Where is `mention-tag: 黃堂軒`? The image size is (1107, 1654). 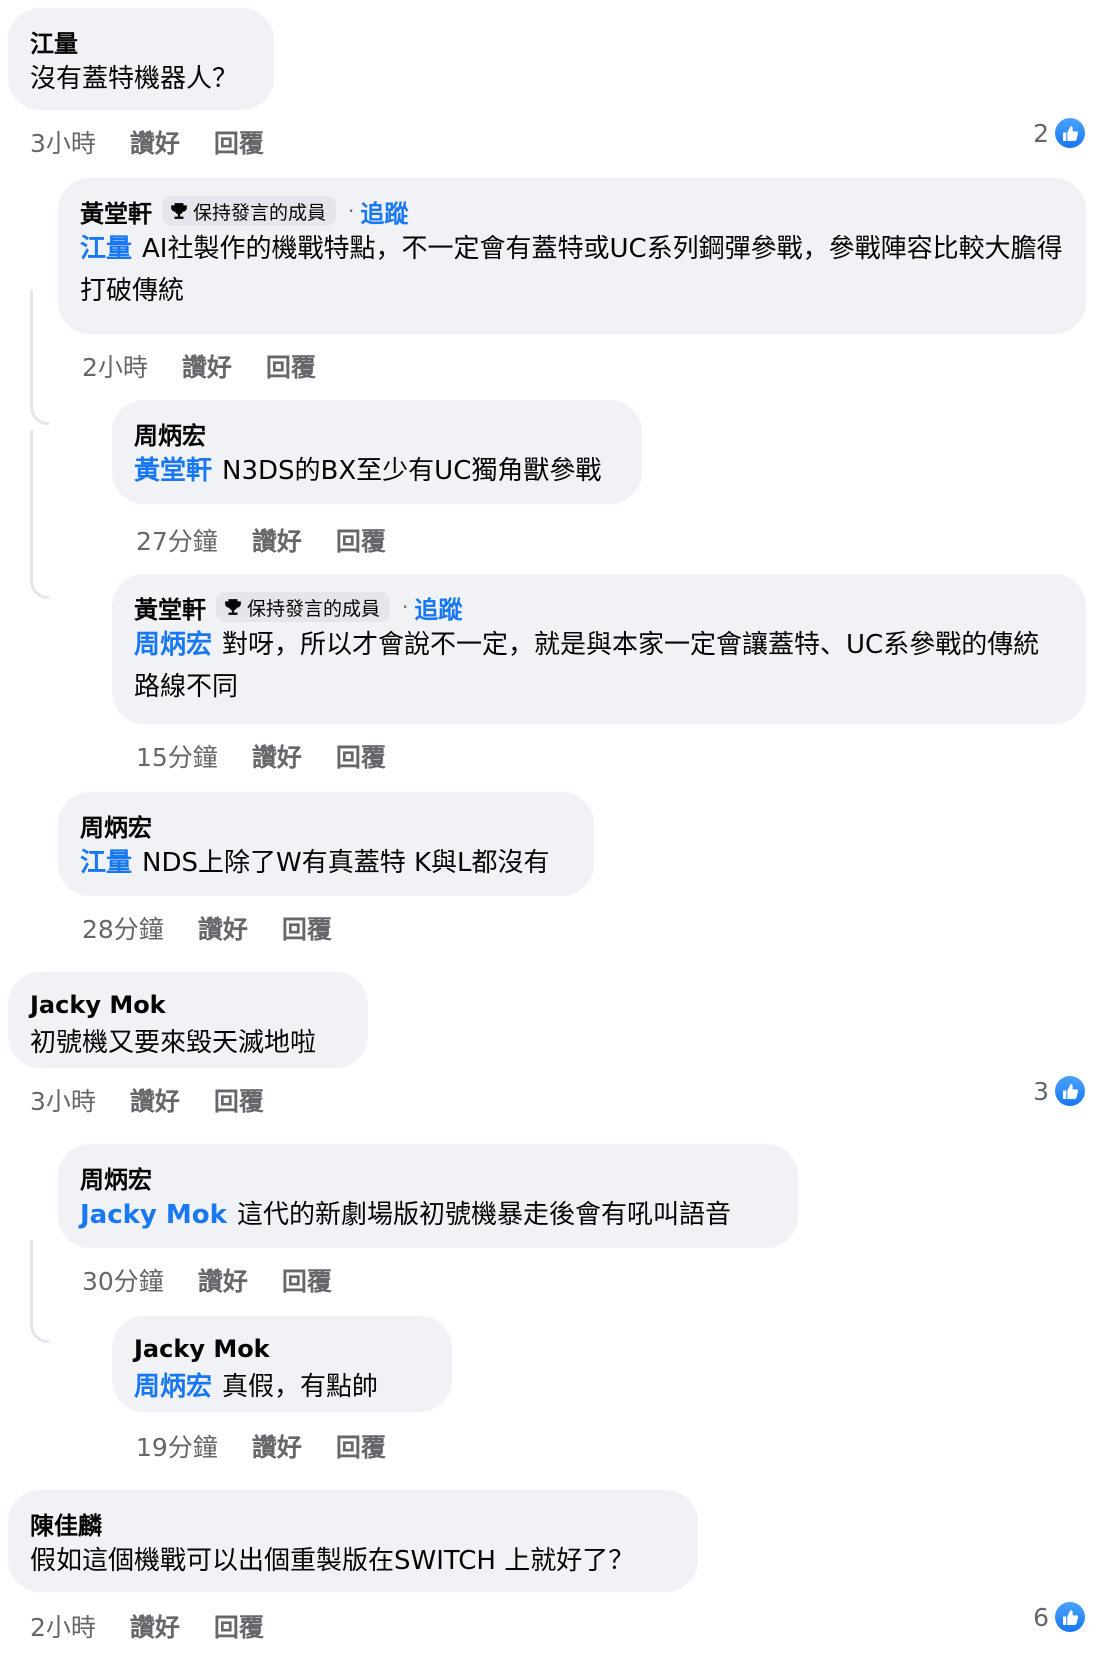 mention-tag: 黃堂軒 is located at coordinates (173, 471).